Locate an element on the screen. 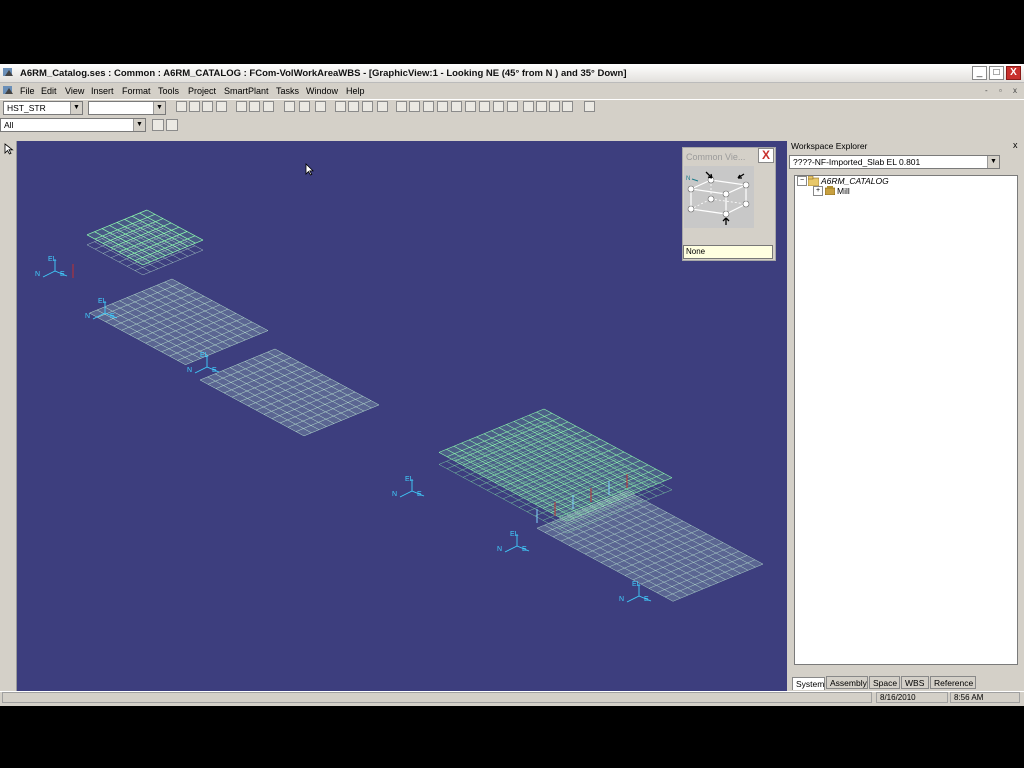 The width and height of the screenshot is (1024, 768). axes-b-east-label: E is located at coordinates (112, 316).